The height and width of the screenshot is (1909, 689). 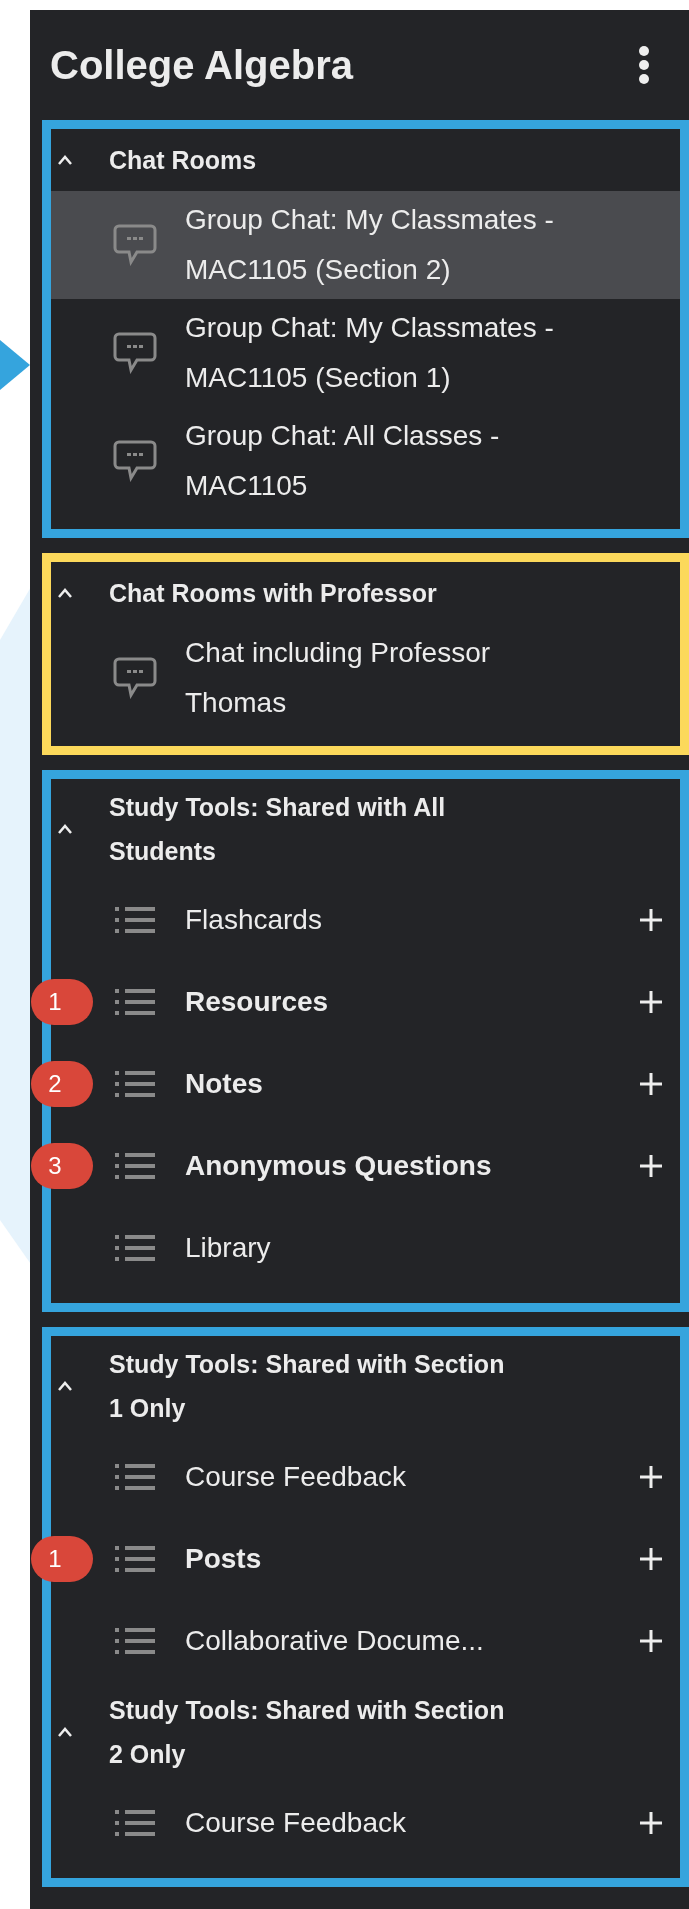 What do you see at coordinates (62, 1166) in the screenshot?
I see `unread-count-badge: 3` at bounding box center [62, 1166].